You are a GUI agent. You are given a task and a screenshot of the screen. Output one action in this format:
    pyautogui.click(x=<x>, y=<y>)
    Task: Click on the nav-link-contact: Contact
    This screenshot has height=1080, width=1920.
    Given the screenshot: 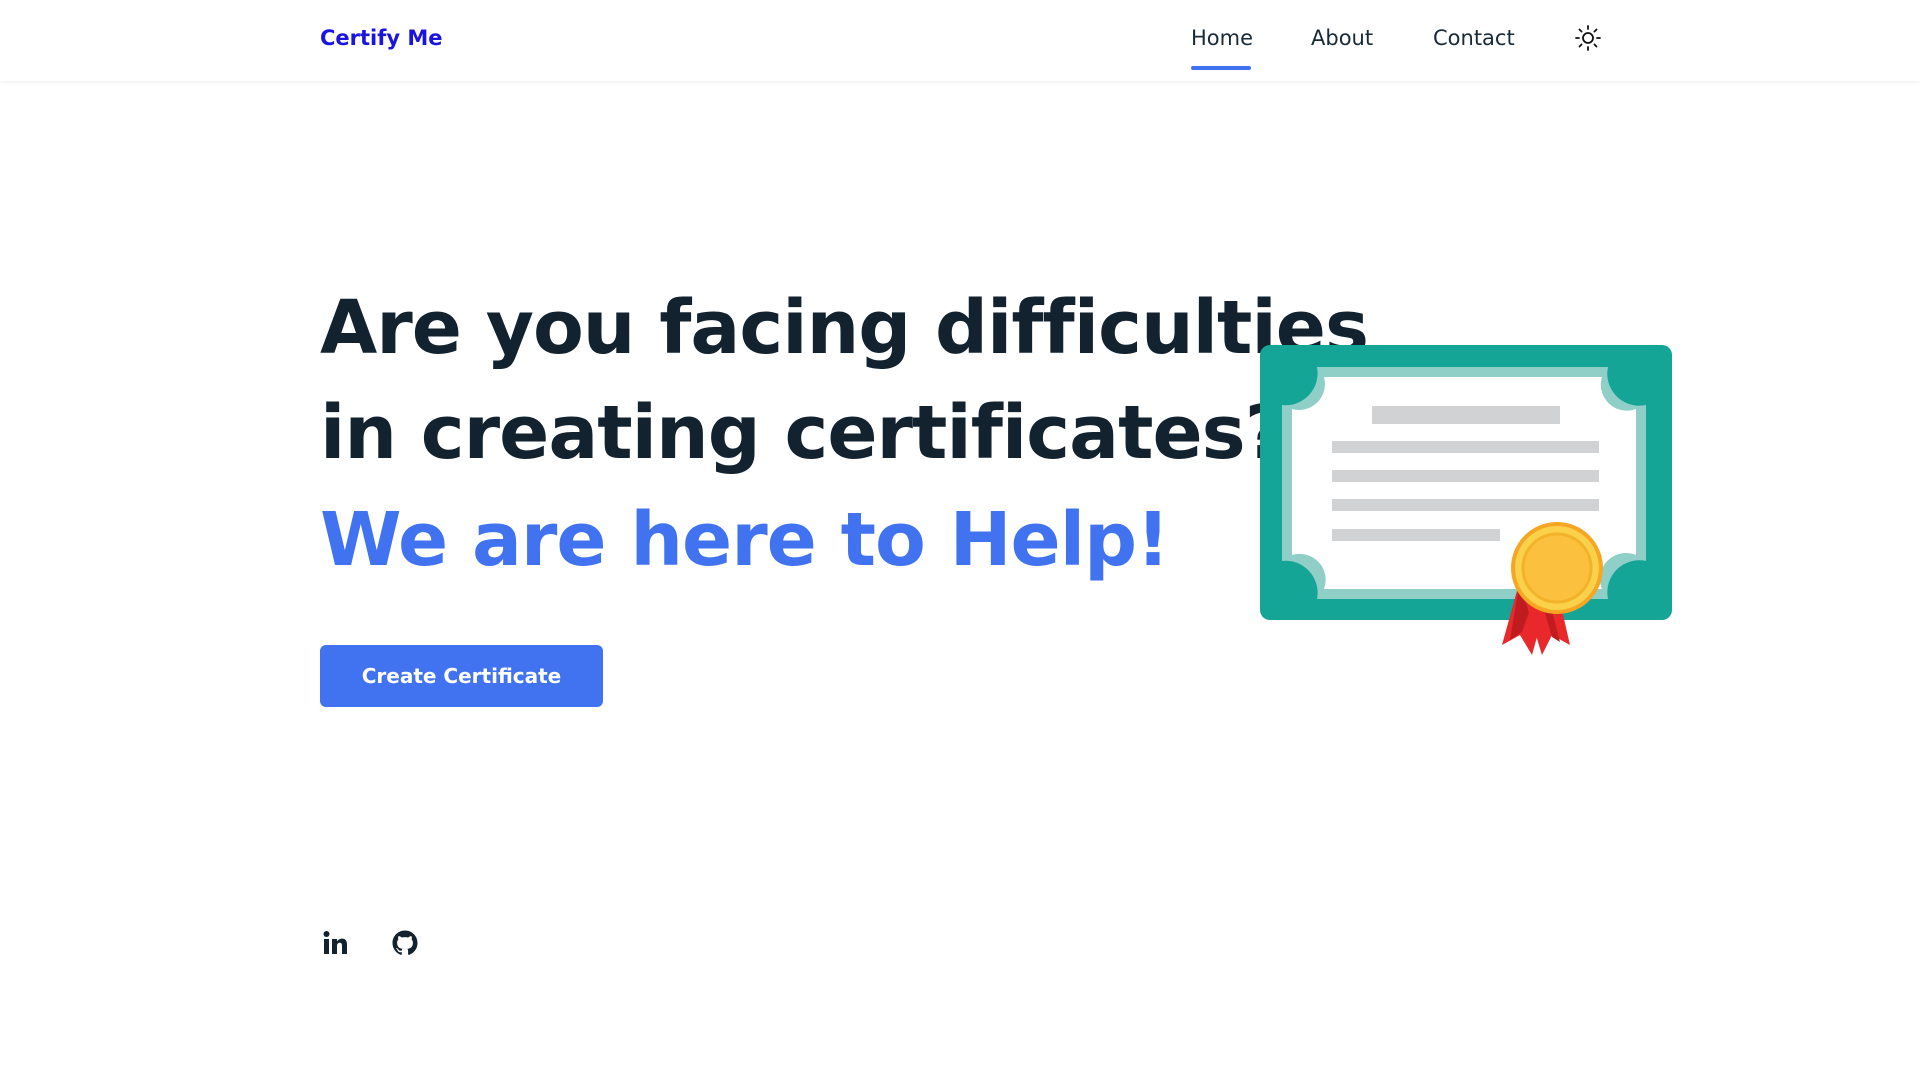 What is the action you would take?
    pyautogui.click(x=1474, y=38)
    